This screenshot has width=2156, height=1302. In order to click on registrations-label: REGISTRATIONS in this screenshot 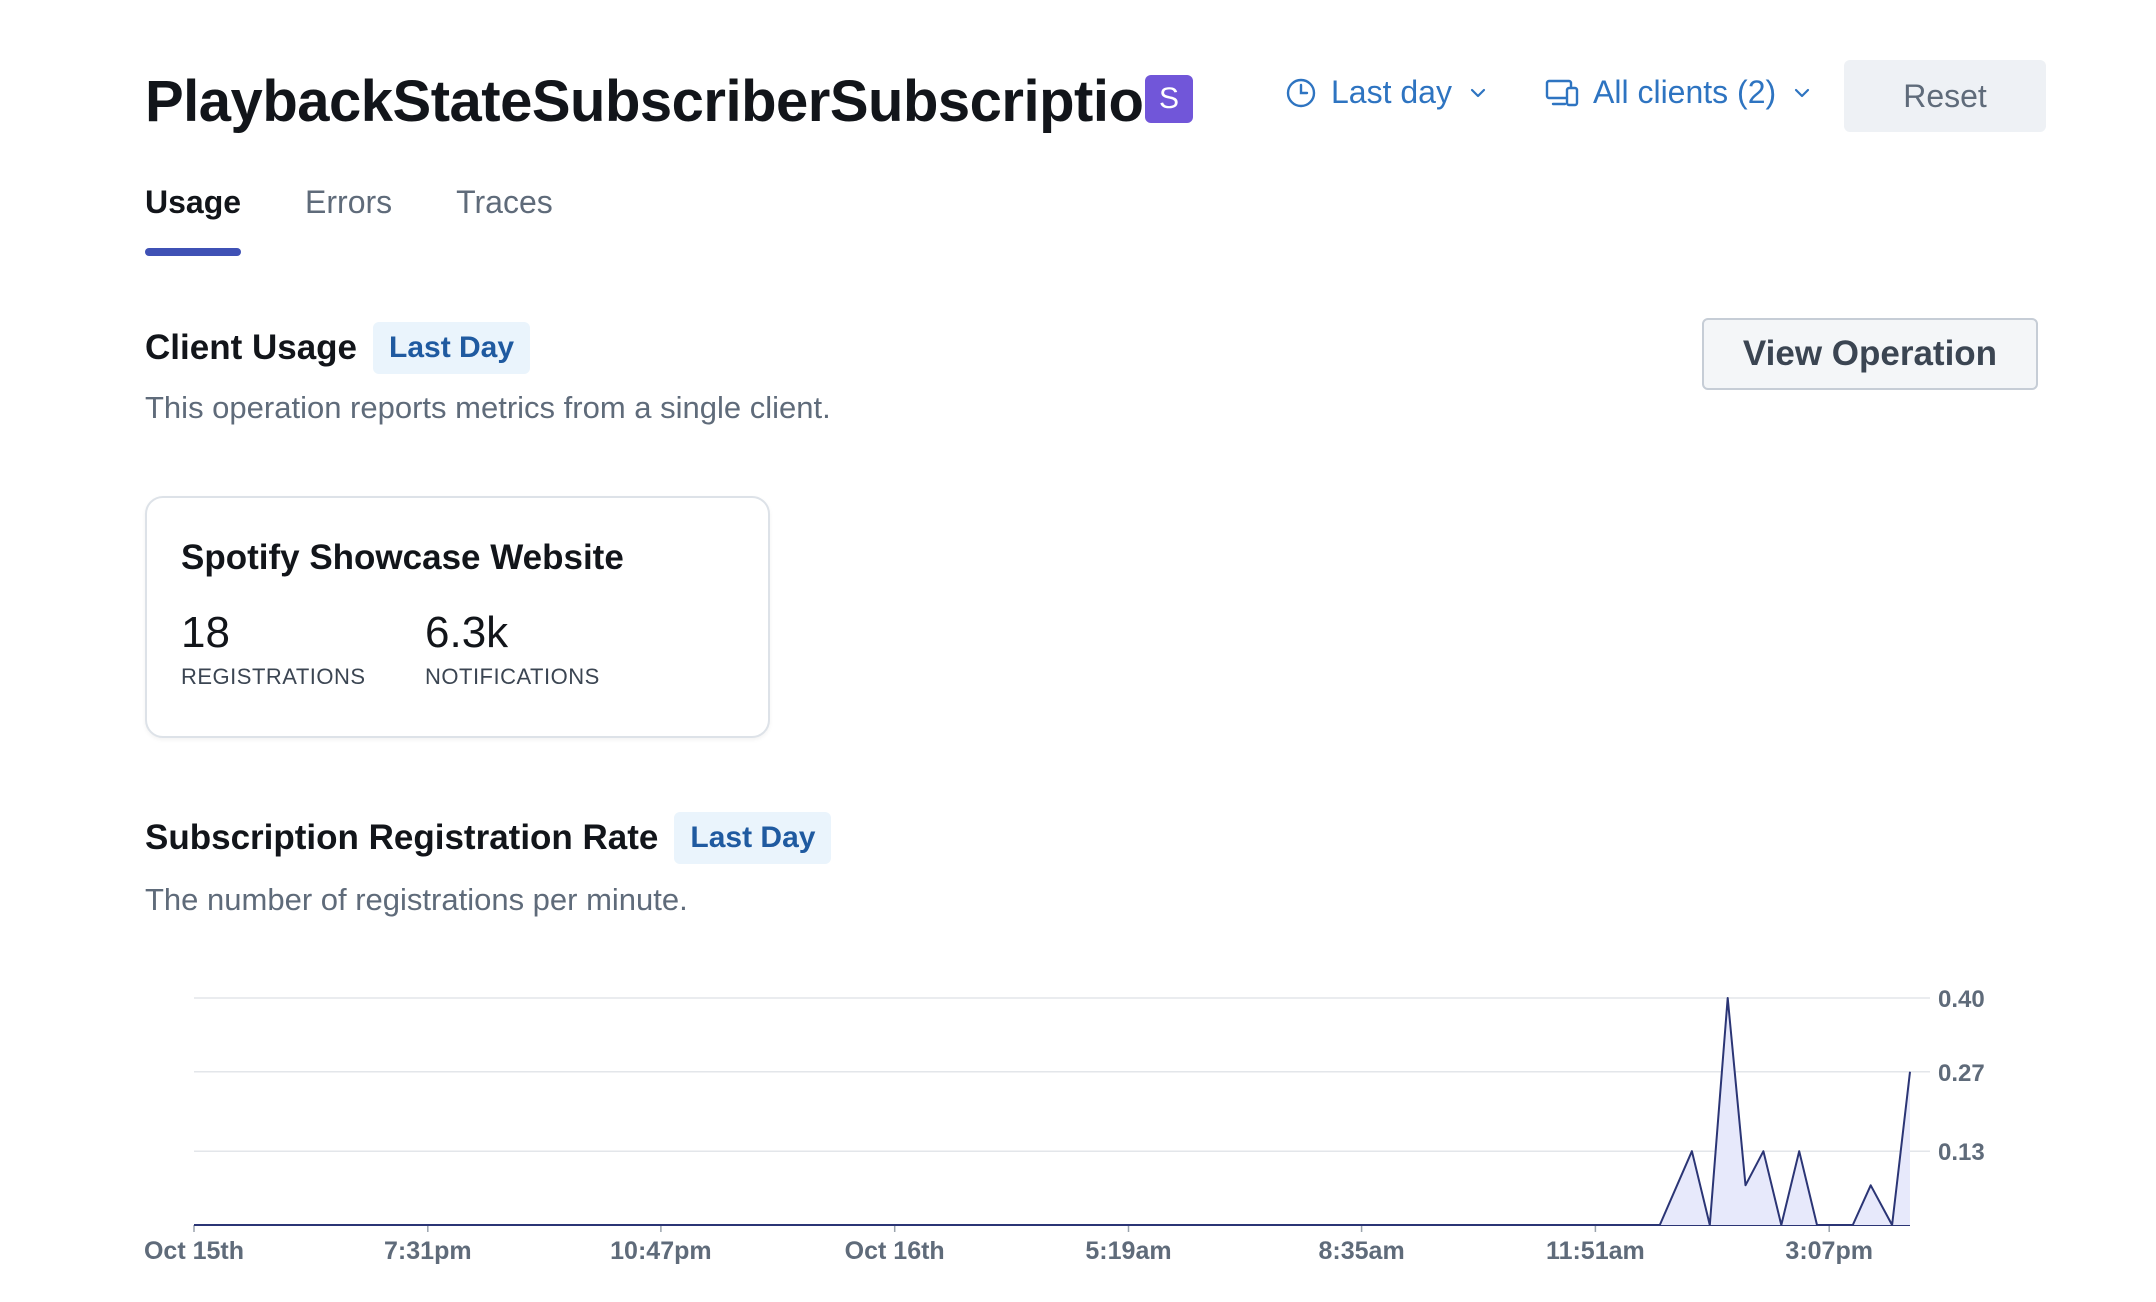, I will do `click(273, 676)`.